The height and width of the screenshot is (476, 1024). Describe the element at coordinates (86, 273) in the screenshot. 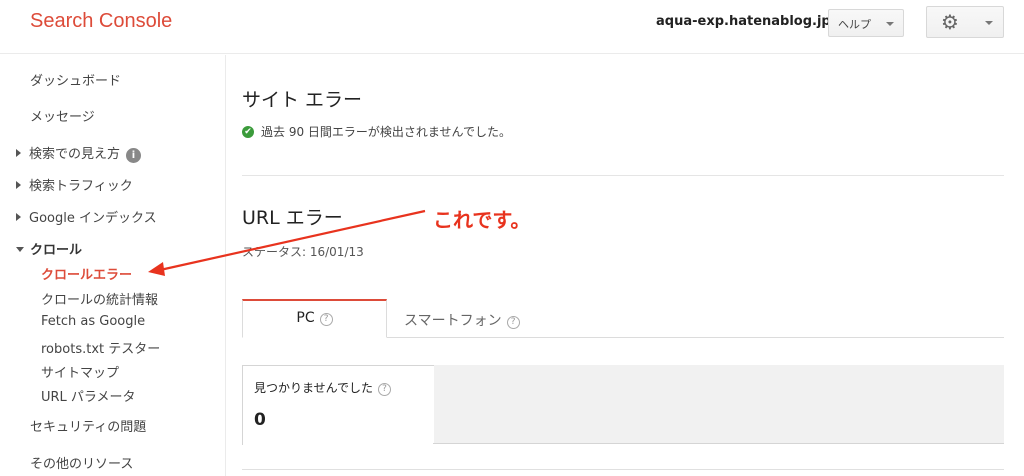

I see `sidebar-item-crawl-errors: クロールエラー` at that location.